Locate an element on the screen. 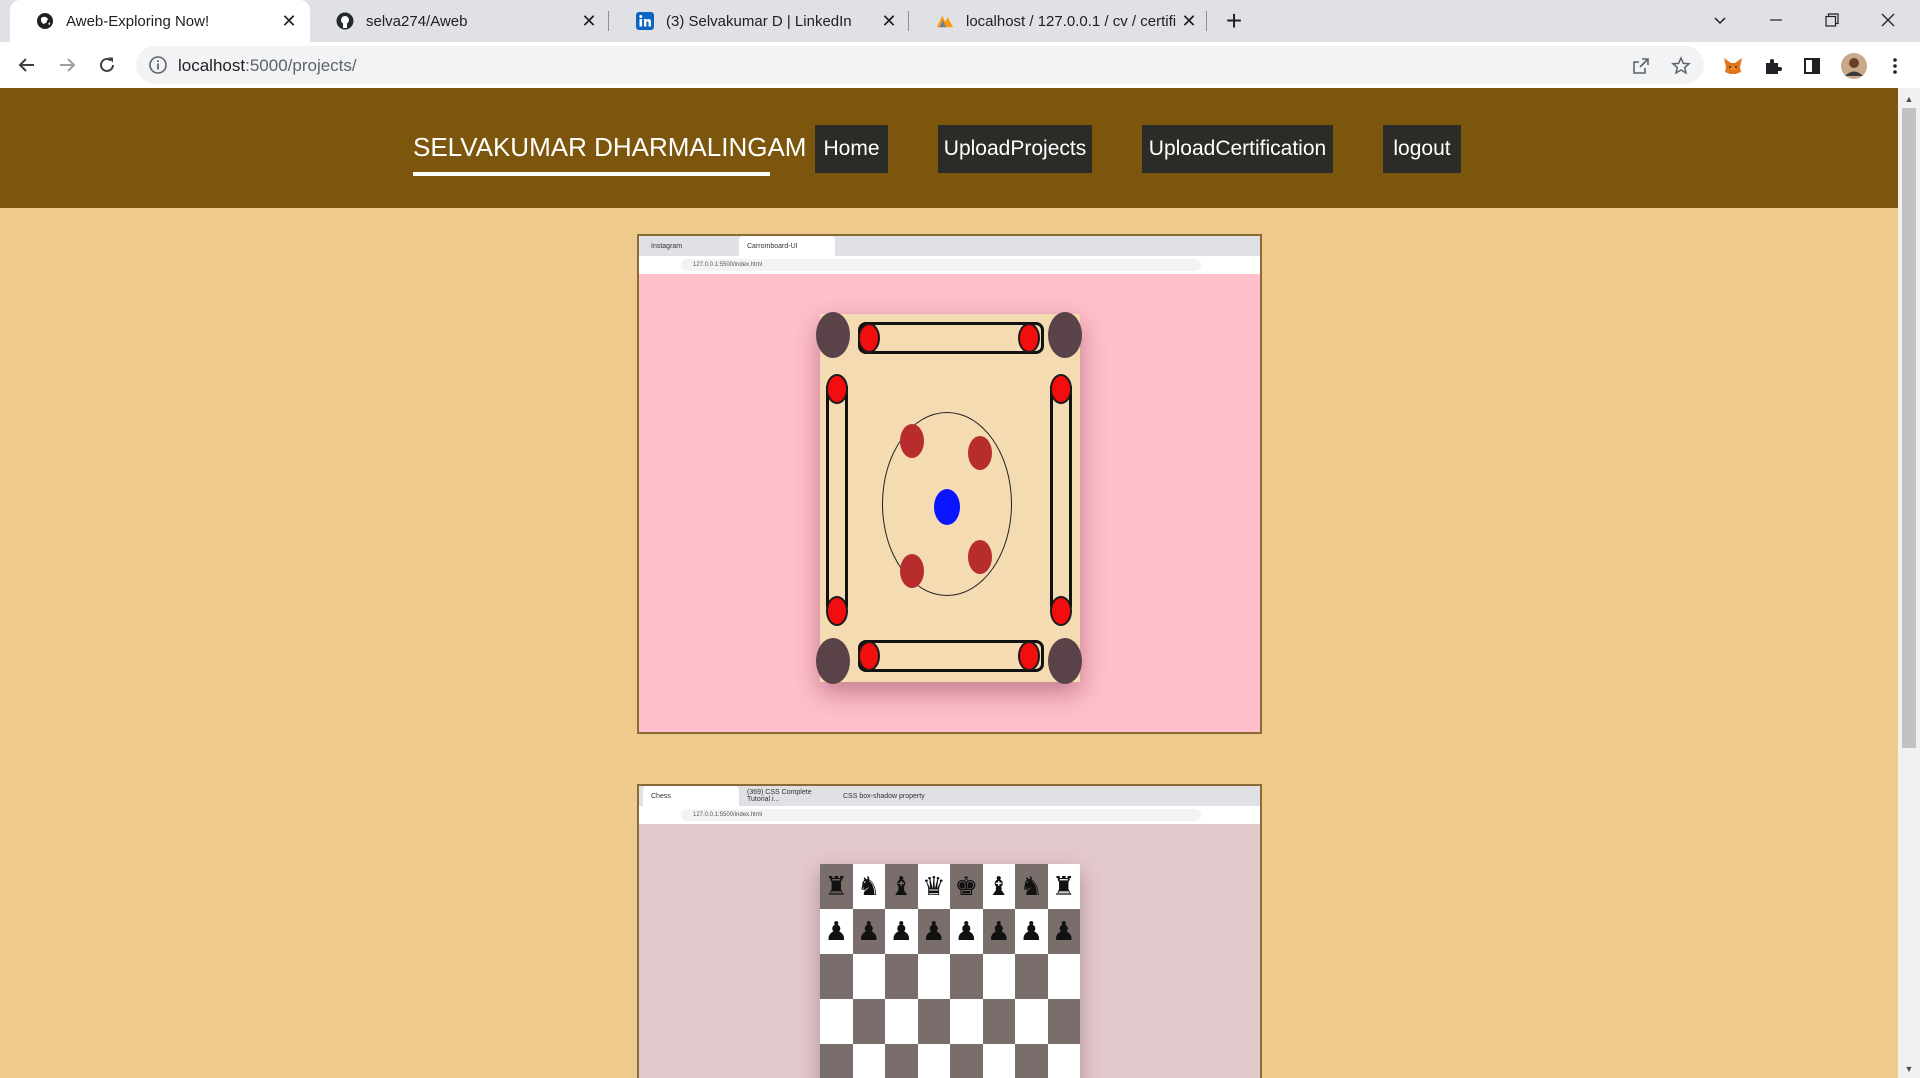 The image size is (1920, 1078). chess-piece-square: ♞ is located at coordinates (868, 886).